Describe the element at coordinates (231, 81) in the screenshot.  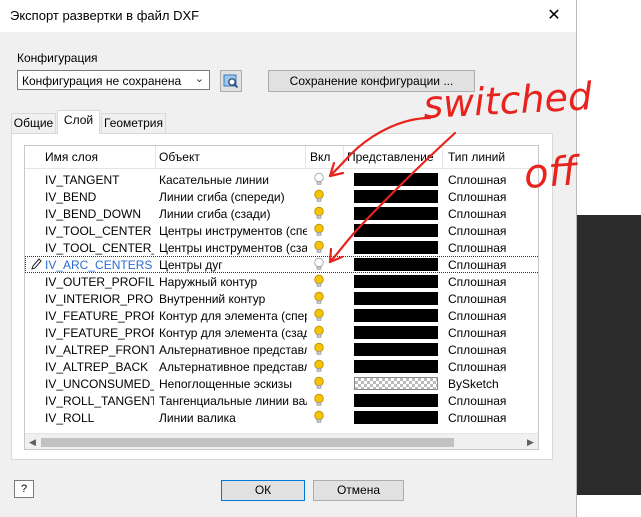
I see `browse-config-button` at that location.